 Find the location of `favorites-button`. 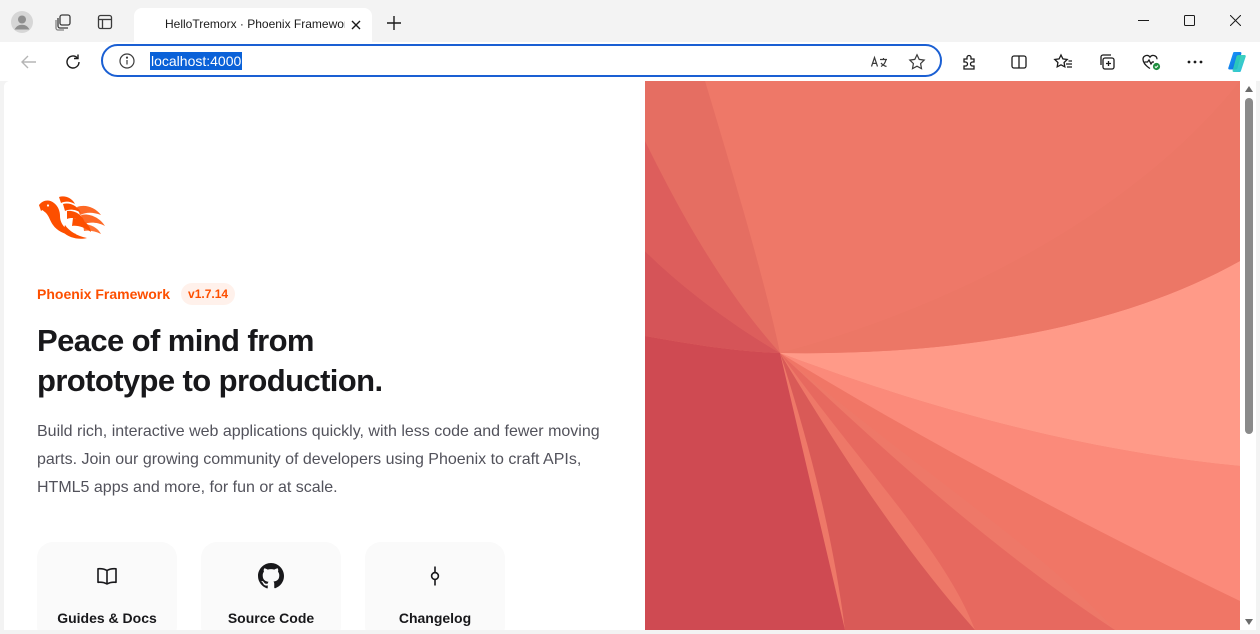

favorites-button is located at coordinates (1063, 62).